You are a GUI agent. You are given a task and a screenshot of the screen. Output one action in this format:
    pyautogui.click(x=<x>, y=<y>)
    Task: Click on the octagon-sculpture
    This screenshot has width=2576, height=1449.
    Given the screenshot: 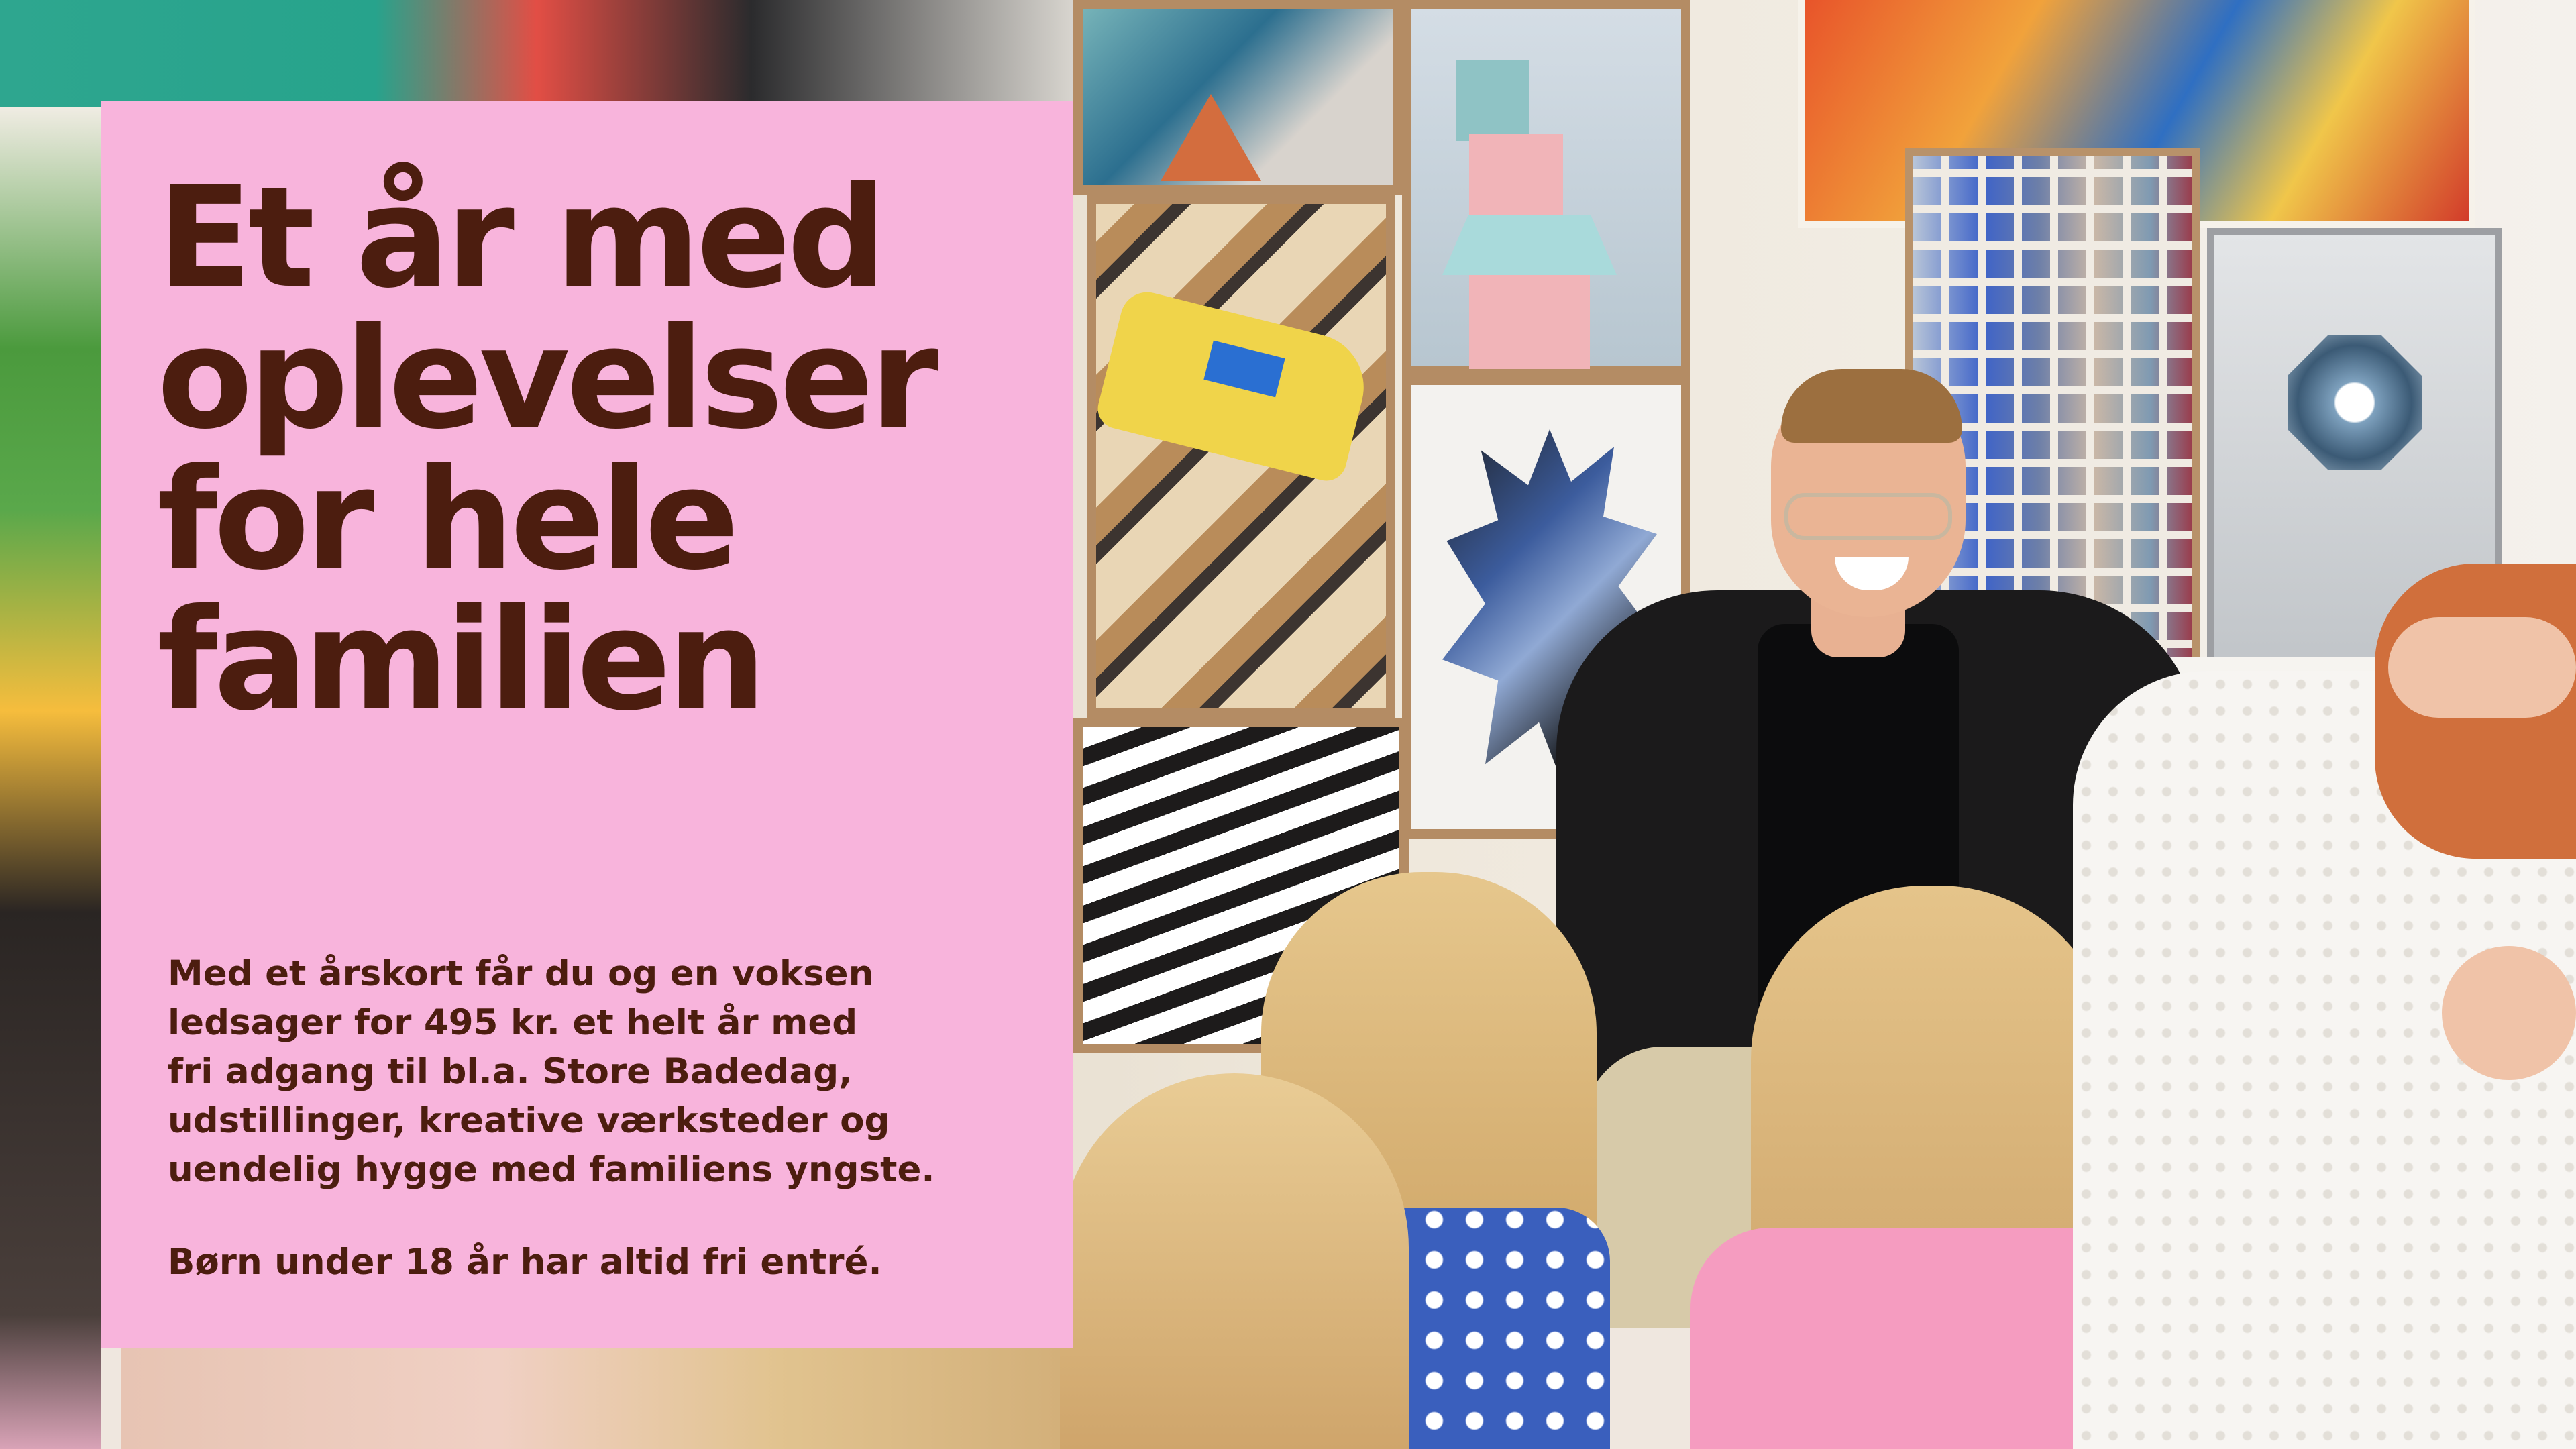 What is the action you would take?
    pyautogui.click(x=2355, y=402)
    